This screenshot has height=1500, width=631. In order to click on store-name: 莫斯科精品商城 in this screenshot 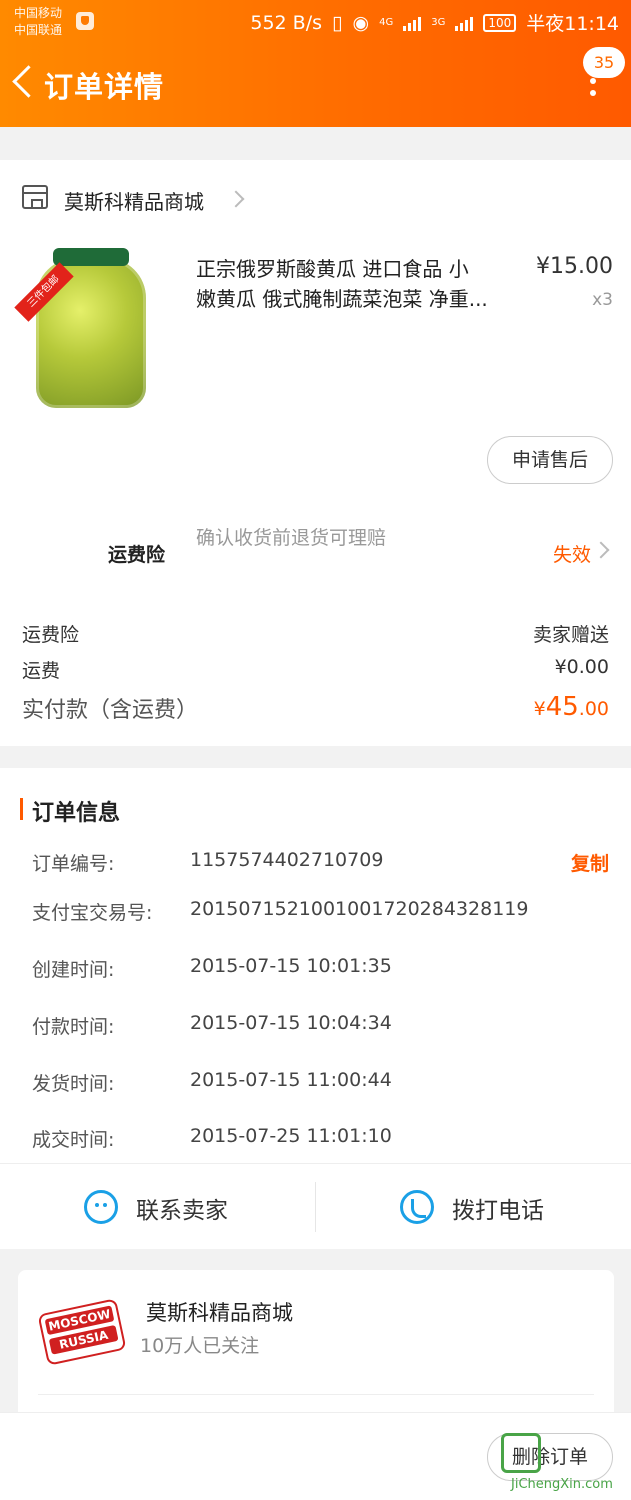, I will do `click(219, 1313)`.